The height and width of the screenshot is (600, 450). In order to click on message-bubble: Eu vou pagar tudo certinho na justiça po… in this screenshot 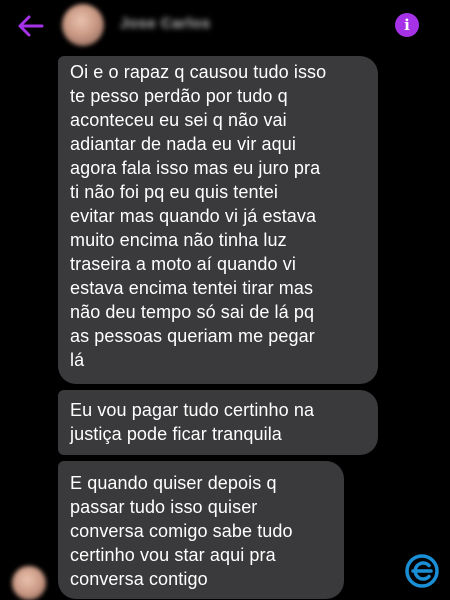, I will do `click(218, 422)`.